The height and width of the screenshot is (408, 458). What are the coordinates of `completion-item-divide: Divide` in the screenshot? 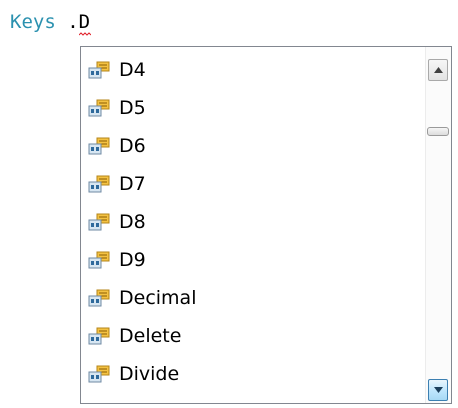 It's located at (253, 374).